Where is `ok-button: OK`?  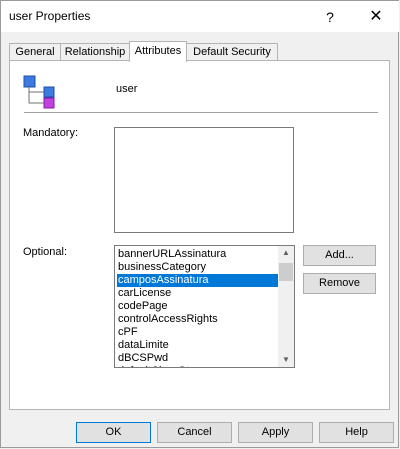
ok-button: OK is located at coordinates (113, 432).